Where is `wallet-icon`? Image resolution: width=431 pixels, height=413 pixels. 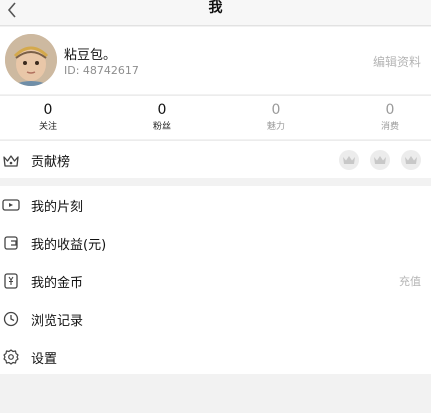 wallet-icon is located at coordinates (11, 243).